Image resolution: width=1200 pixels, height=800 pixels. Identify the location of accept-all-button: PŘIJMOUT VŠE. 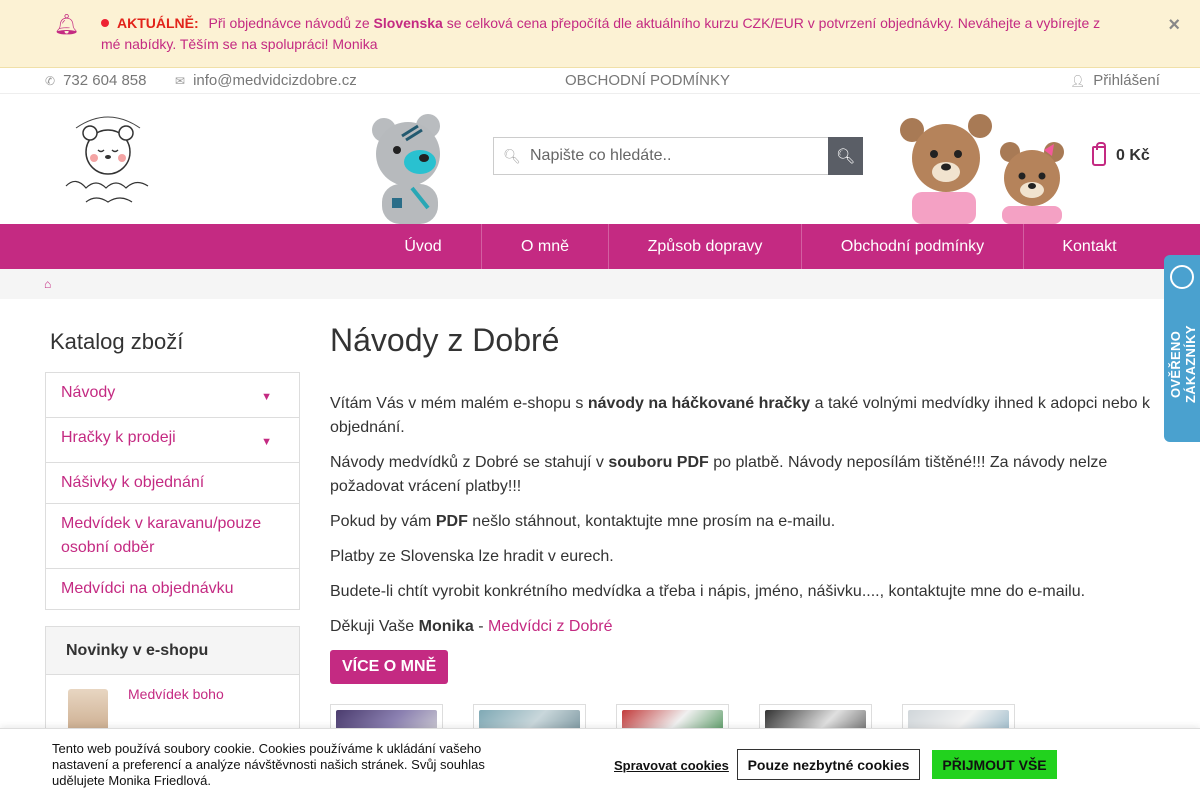
(994, 764).